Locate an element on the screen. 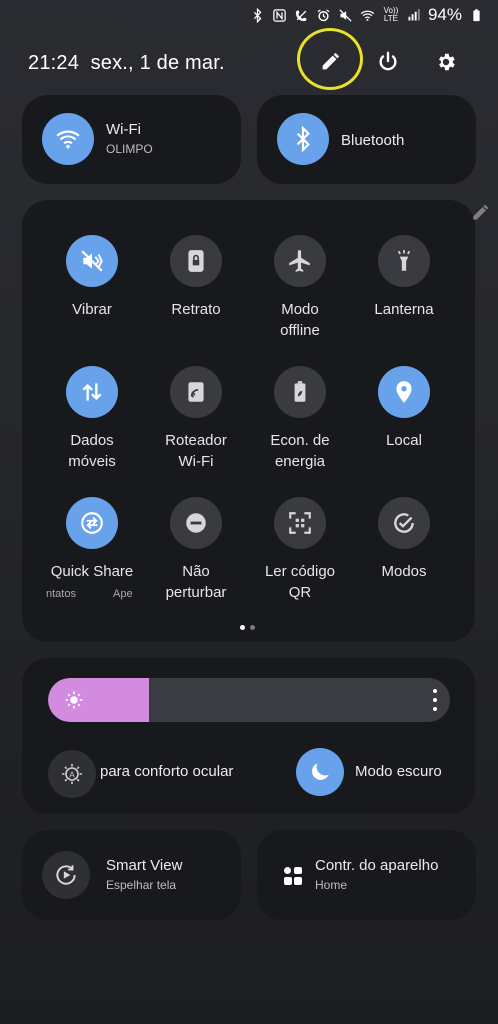 The image size is (498, 1024). tile-label: móveis is located at coordinates (92, 461).